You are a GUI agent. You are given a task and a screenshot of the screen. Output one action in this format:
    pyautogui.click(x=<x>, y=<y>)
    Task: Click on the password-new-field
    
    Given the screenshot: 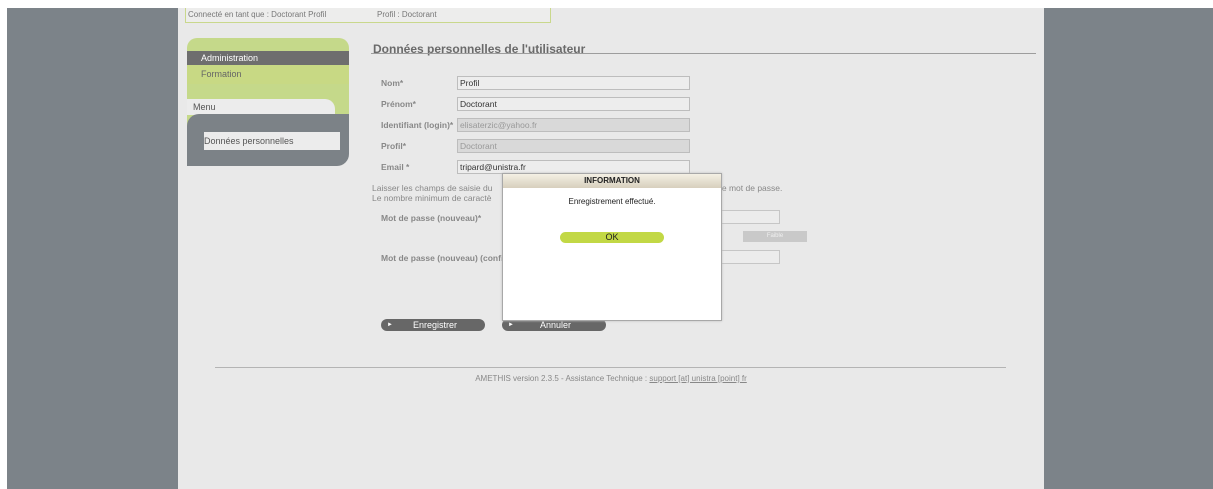 What is the action you would take?
    pyautogui.click(x=749, y=217)
    